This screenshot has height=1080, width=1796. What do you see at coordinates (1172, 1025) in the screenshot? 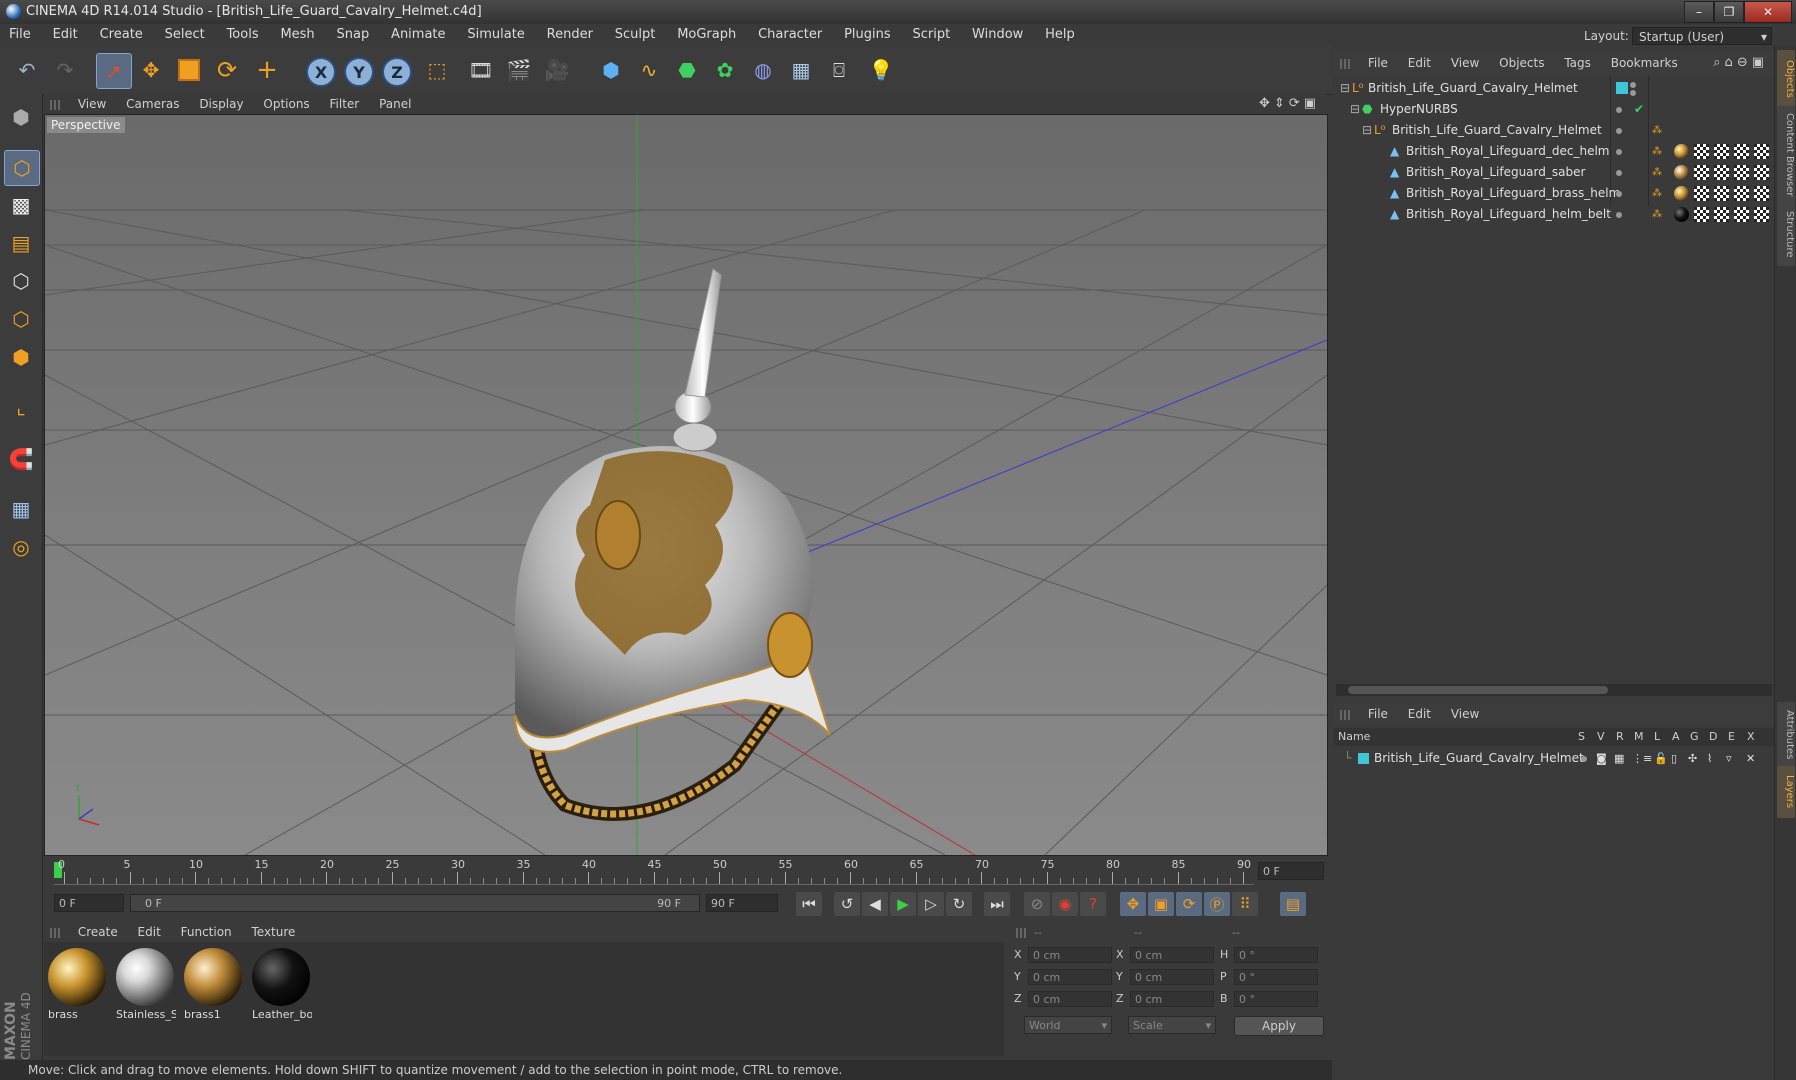
I see `scale-dropdown: Scale ▾` at bounding box center [1172, 1025].